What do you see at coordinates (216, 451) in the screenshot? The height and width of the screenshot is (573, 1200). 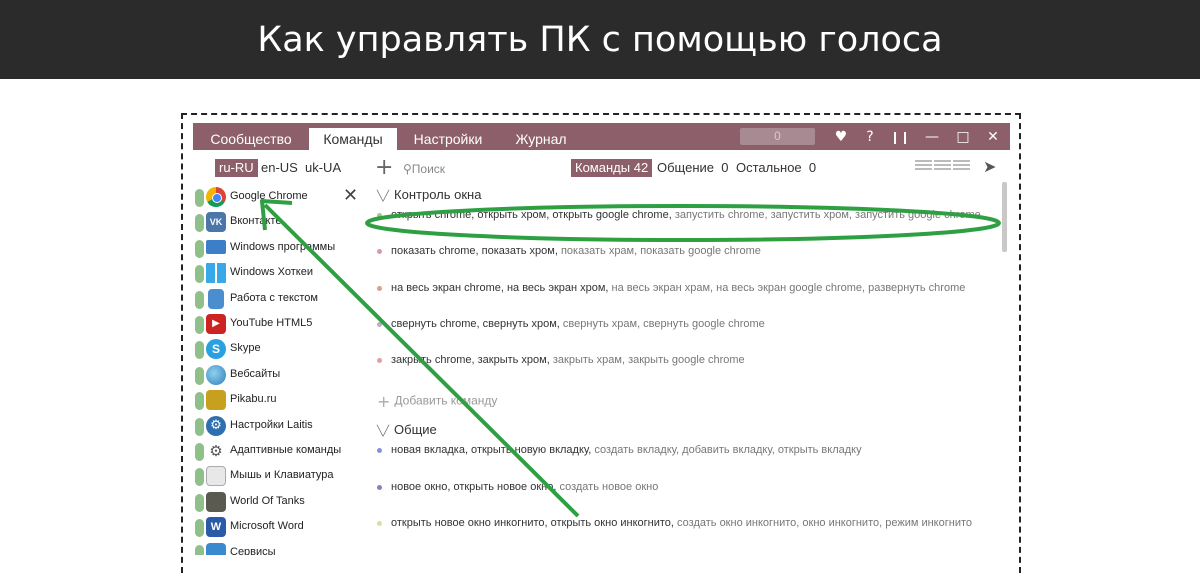 I see `adaptive-icon: ⚙` at bounding box center [216, 451].